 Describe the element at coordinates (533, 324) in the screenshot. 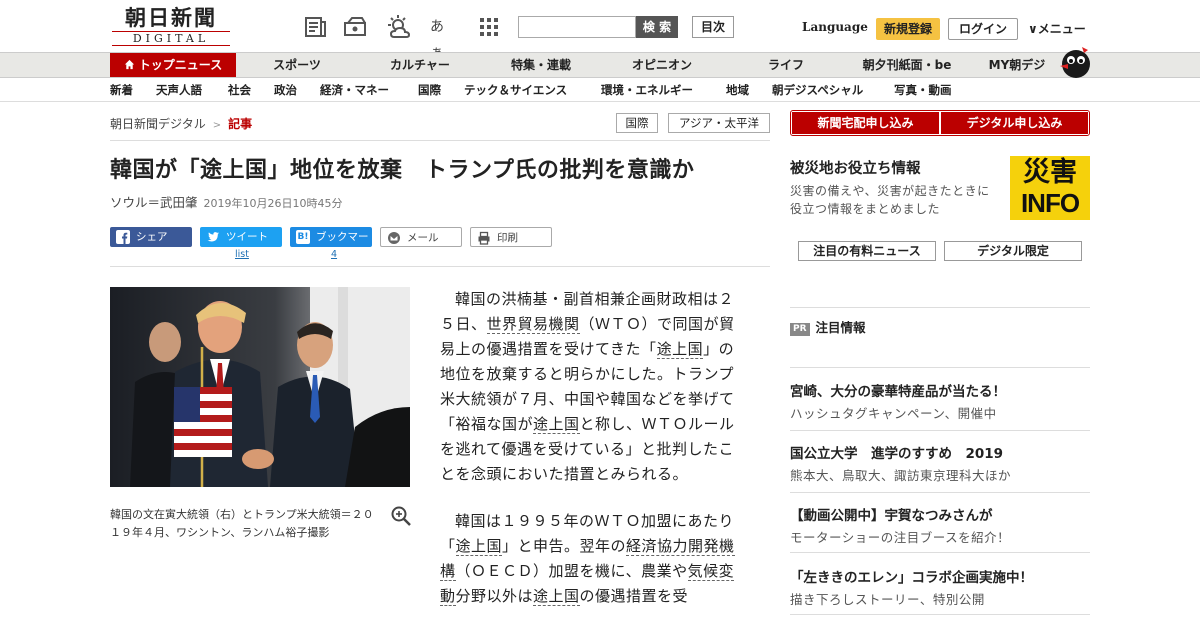

I see `keyword-link: 世界貿易機関` at that location.